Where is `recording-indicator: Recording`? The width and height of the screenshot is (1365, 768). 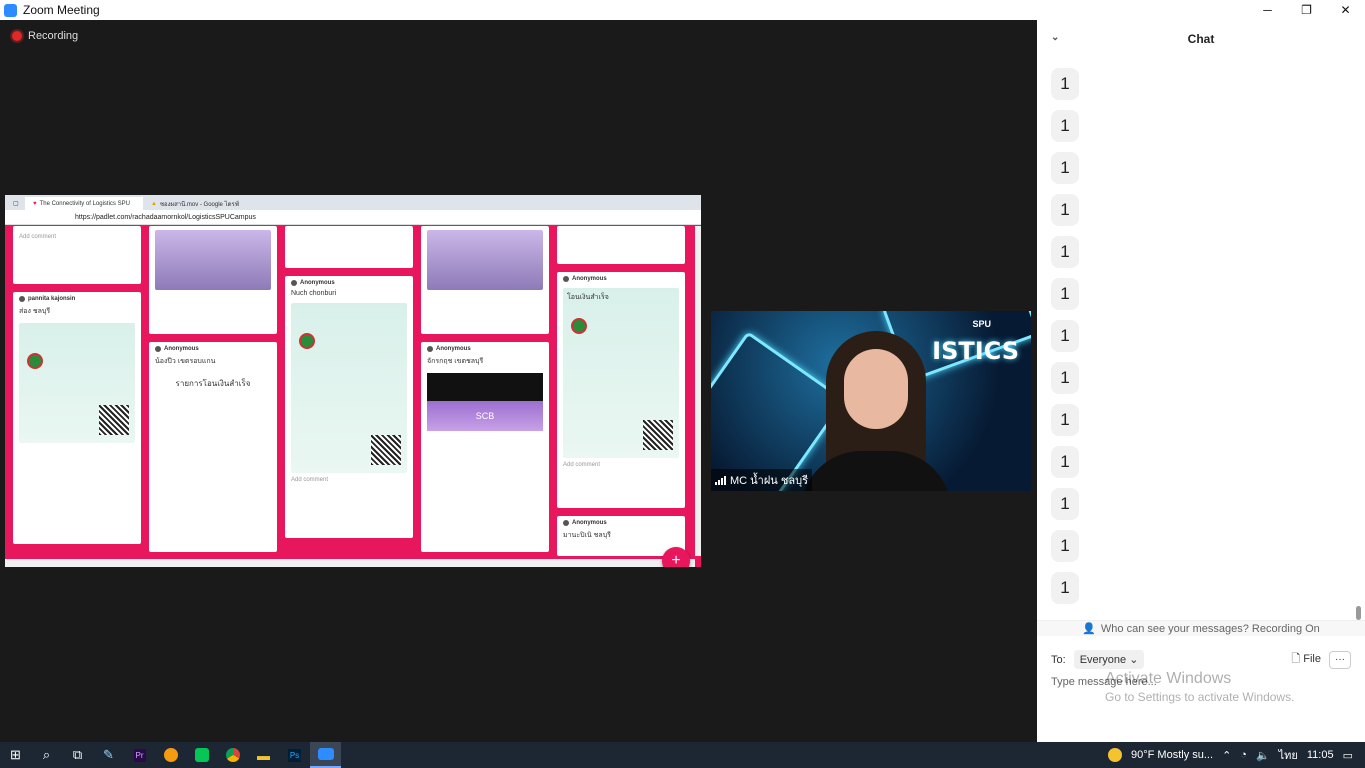
recording-indicator: Recording is located at coordinates (45, 36).